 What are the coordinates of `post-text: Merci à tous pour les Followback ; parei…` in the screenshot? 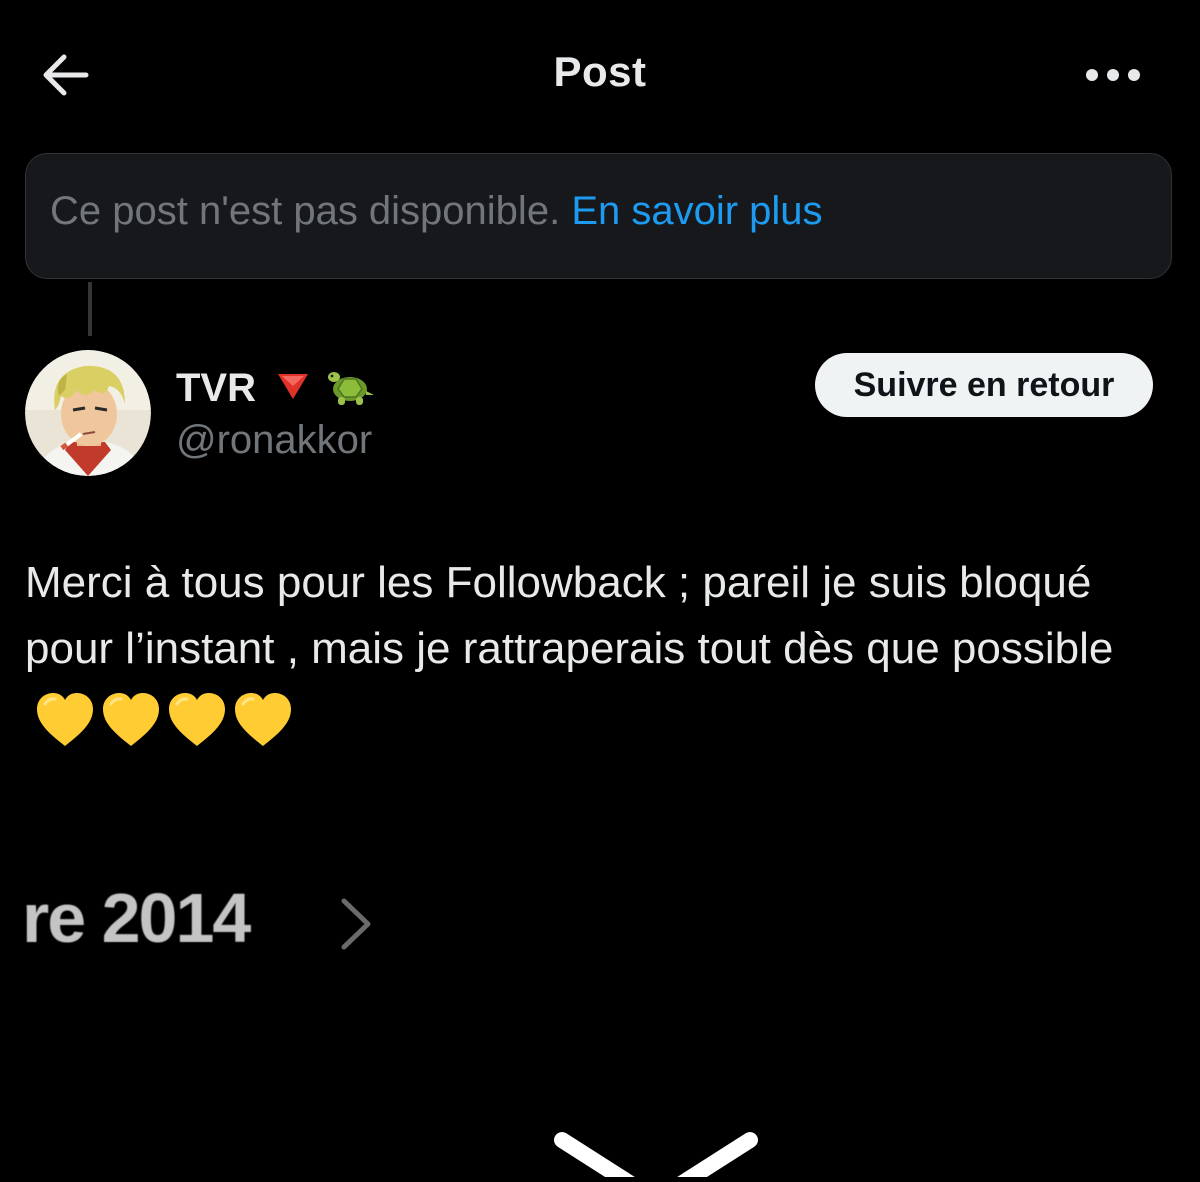 It's located at (569, 615).